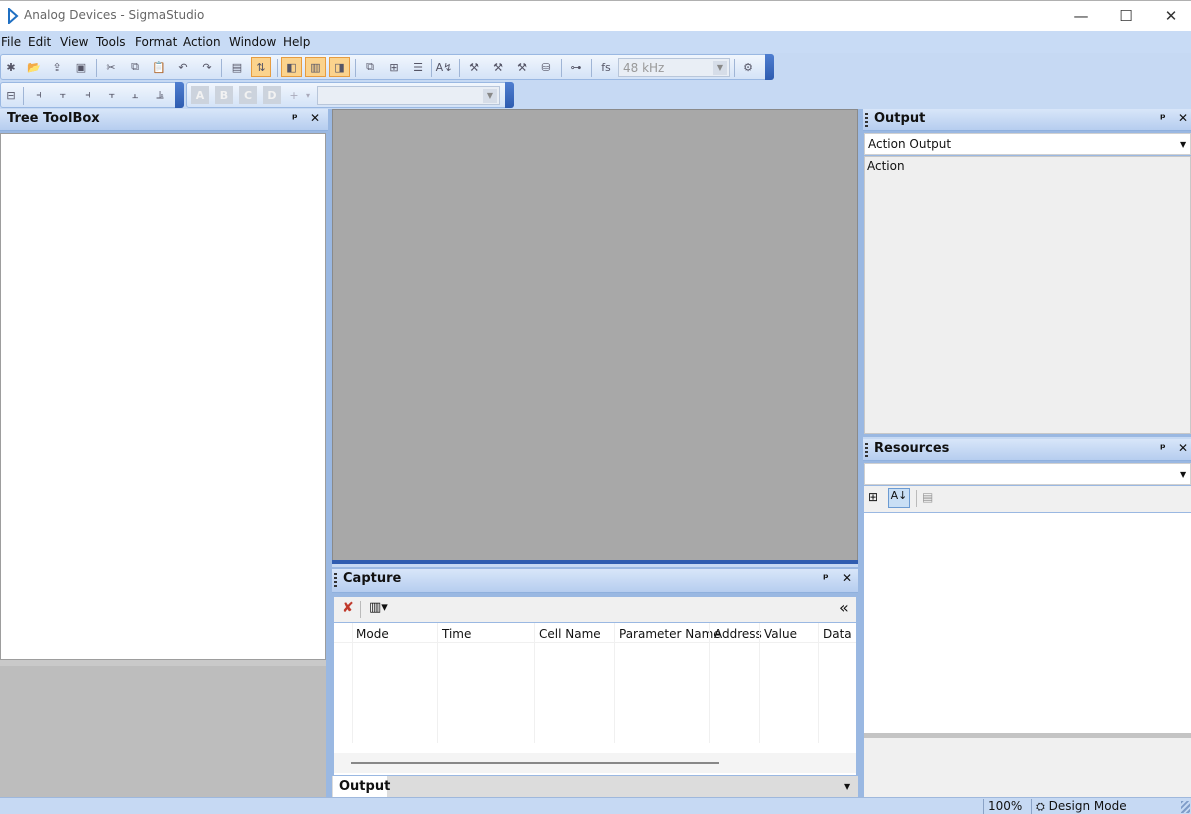 Image resolution: width=1191 pixels, height=814 pixels. What do you see at coordinates (200, 95) in the screenshot?
I see `bold-icon: A` at bounding box center [200, 95].